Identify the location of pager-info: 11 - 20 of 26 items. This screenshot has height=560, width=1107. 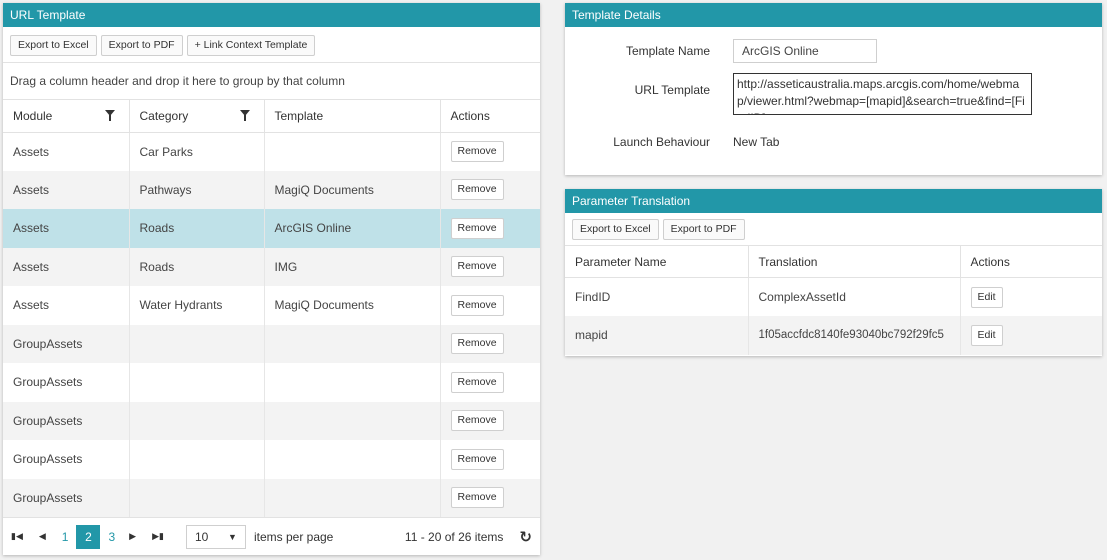
(454, 536).